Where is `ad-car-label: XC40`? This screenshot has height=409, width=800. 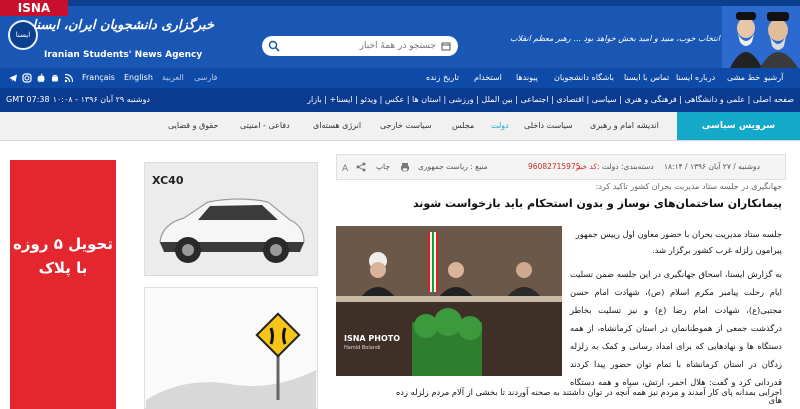
ad-car-label: XC40 is located at coordinates (168, 180).